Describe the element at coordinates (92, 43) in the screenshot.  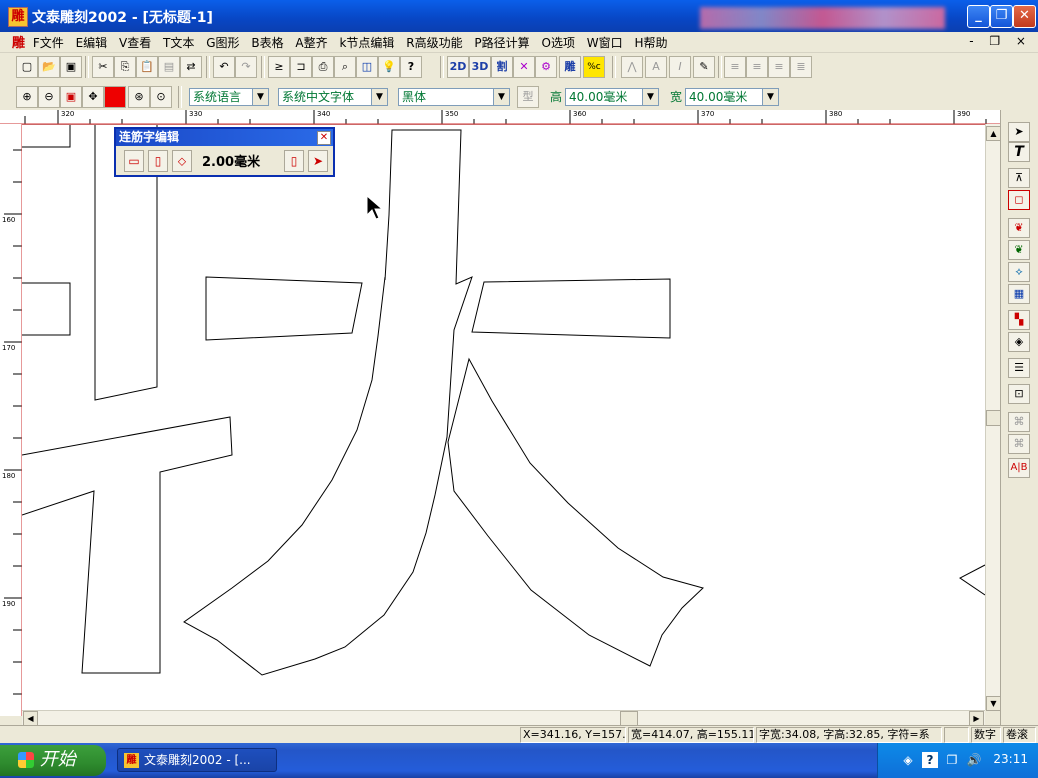
I see `menu-edit: E编辑` at that location.